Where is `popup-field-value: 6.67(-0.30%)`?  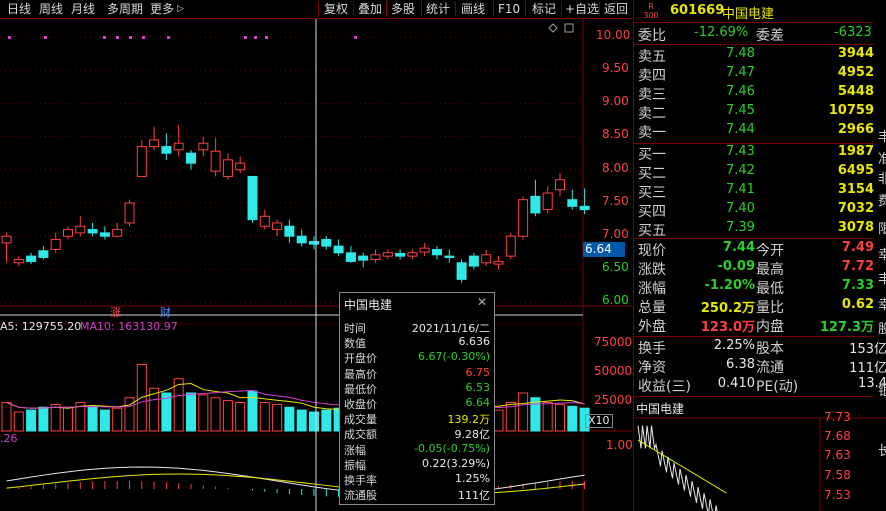
popup-field-value: 6.67(-0.30%) is located at coordinates (454, 357).